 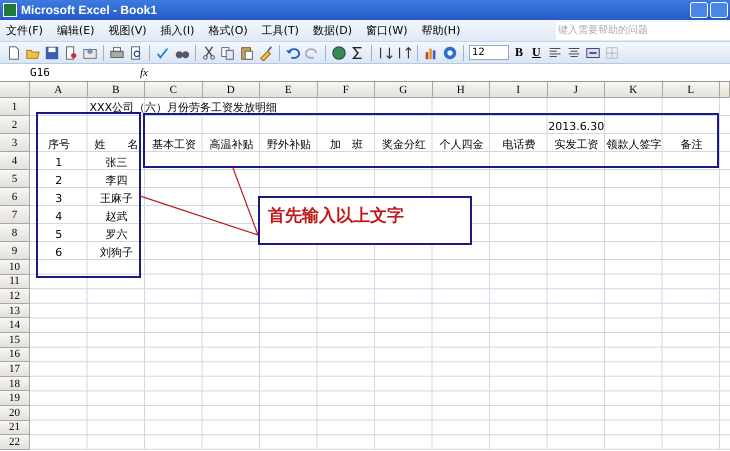 What do you see at coordinates (404, 52) in the screenshot?
I see `sort-descending-icon` at bounding box center [404, 52].